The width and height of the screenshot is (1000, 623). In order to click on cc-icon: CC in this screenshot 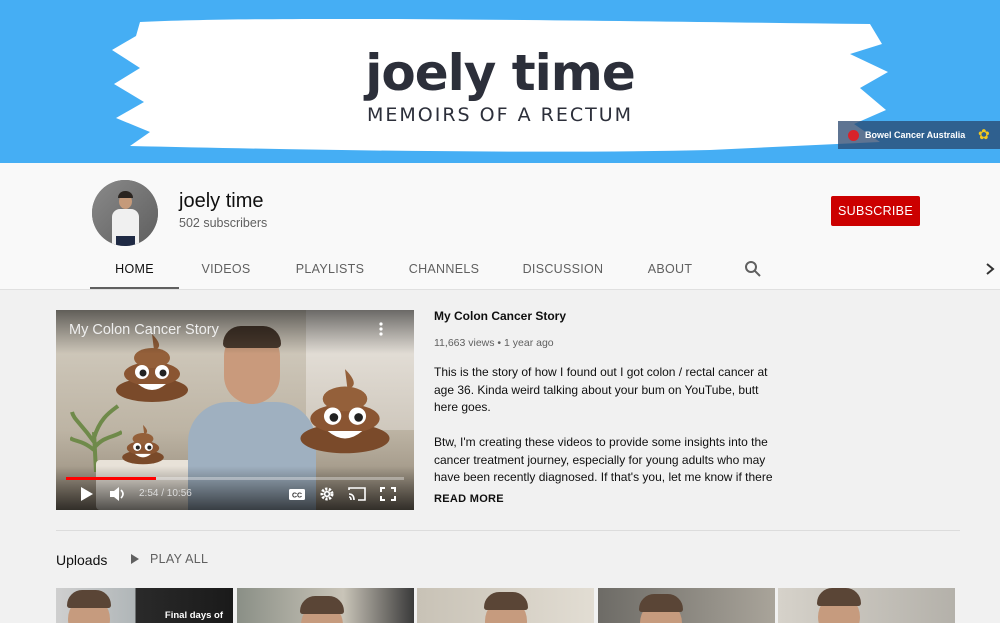, I will do `click(297, 494)`.